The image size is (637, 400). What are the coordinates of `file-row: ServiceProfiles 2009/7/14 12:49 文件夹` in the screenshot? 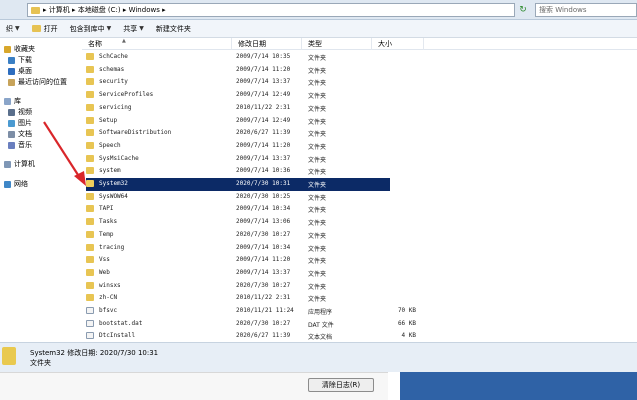 It's located at (238, 95).